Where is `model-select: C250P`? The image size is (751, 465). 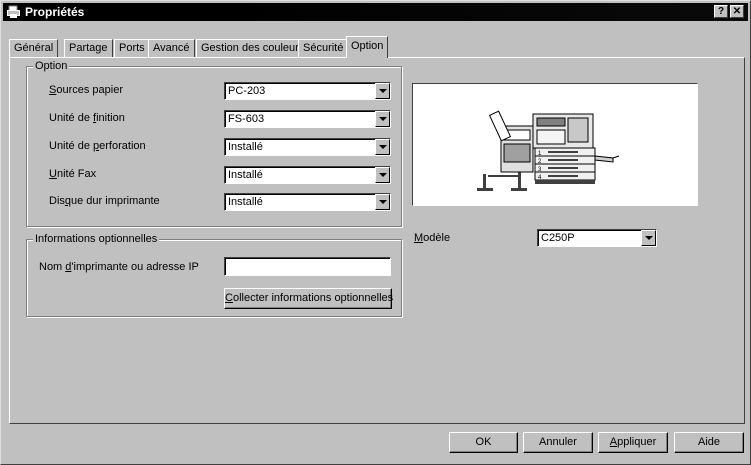
model-select: C250P is located at coordinates (597, 238).